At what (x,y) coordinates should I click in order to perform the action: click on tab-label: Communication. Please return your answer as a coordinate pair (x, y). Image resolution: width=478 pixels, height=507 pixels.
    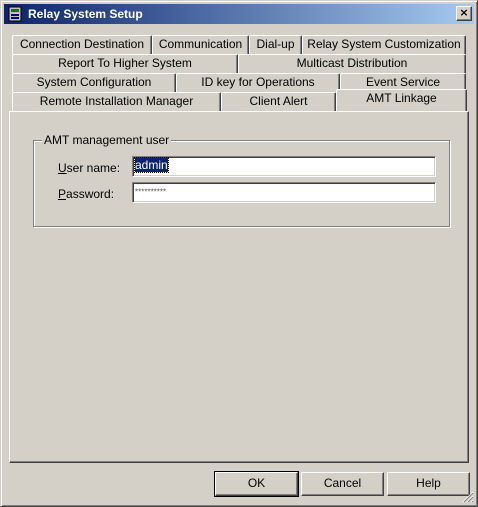
    Looking at the image, I should click on (200, 44).